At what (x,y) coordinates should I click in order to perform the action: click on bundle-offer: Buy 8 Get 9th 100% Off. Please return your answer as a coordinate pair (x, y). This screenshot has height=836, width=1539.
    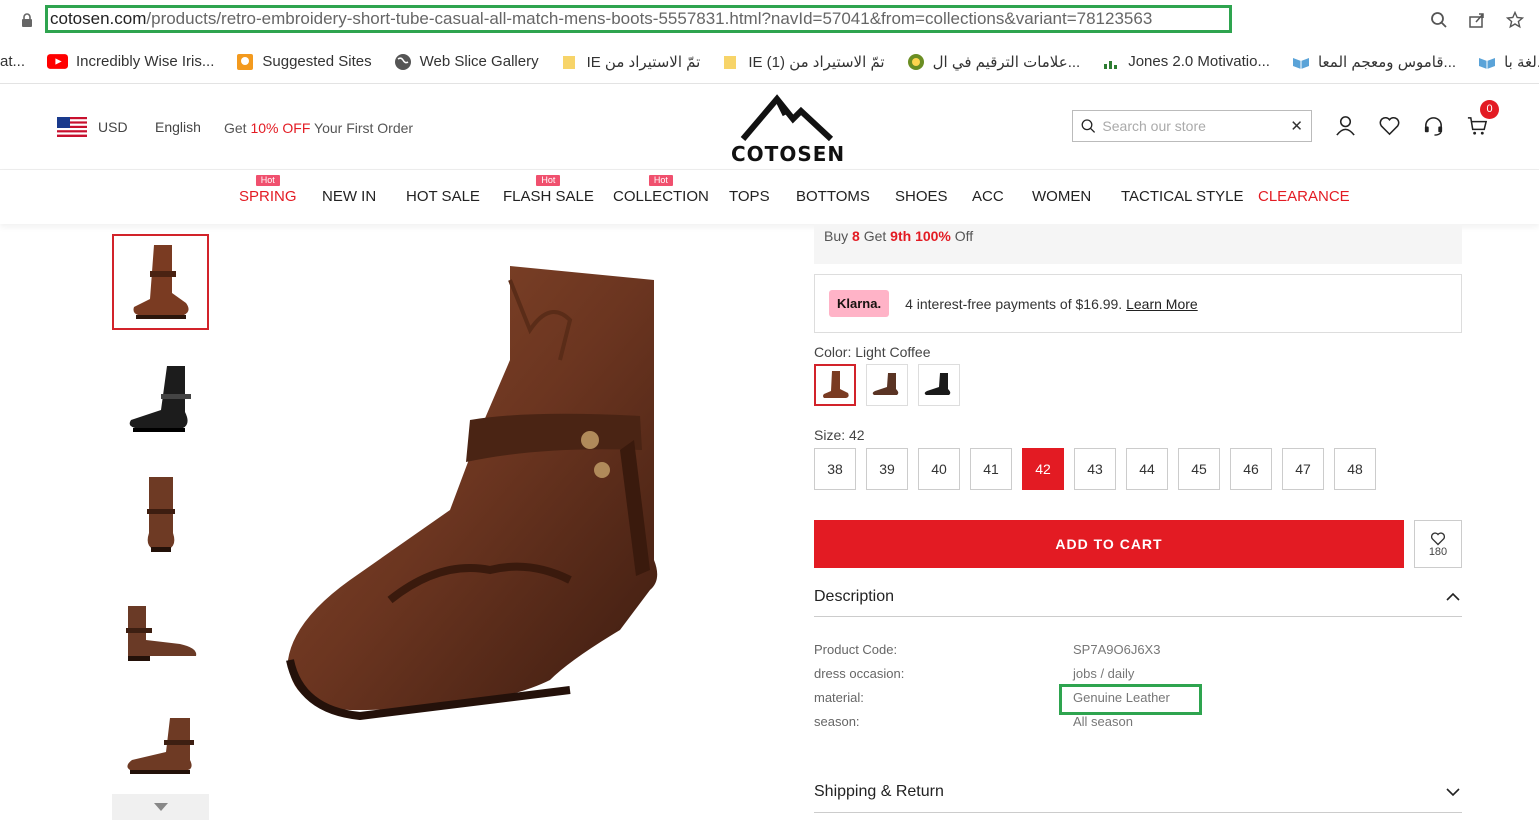
    Looking at the image, I should click on (1138, 244).